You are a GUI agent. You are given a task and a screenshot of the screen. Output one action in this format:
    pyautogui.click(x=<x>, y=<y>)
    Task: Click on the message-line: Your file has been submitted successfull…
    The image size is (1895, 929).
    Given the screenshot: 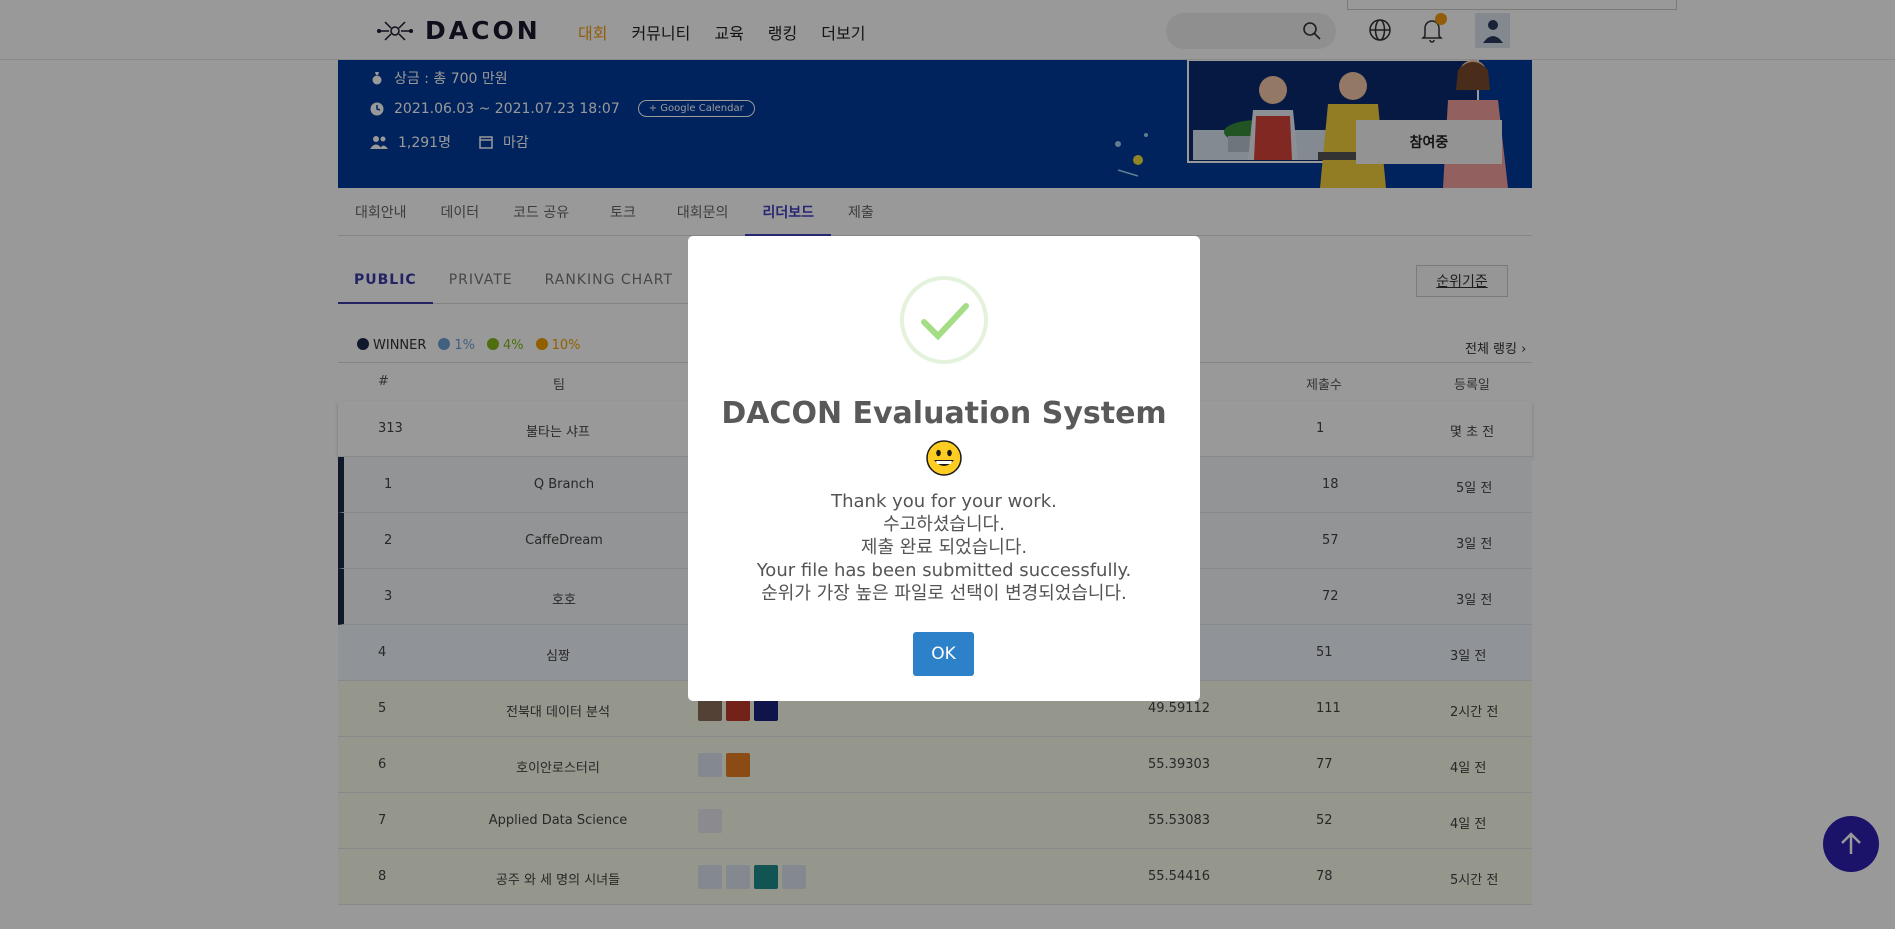 What is the action you would take?
    pyautogui.click(x=944, y=570)
    